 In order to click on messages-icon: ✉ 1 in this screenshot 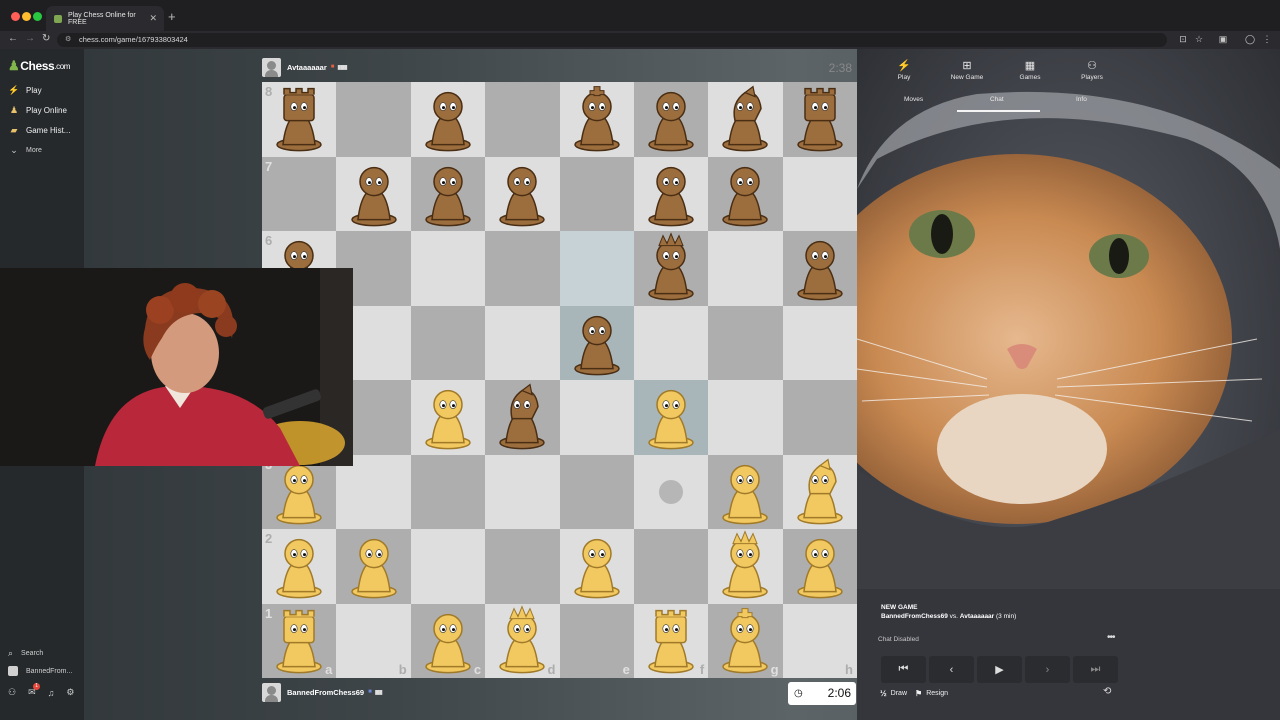, I will do `click(34, 690)`.